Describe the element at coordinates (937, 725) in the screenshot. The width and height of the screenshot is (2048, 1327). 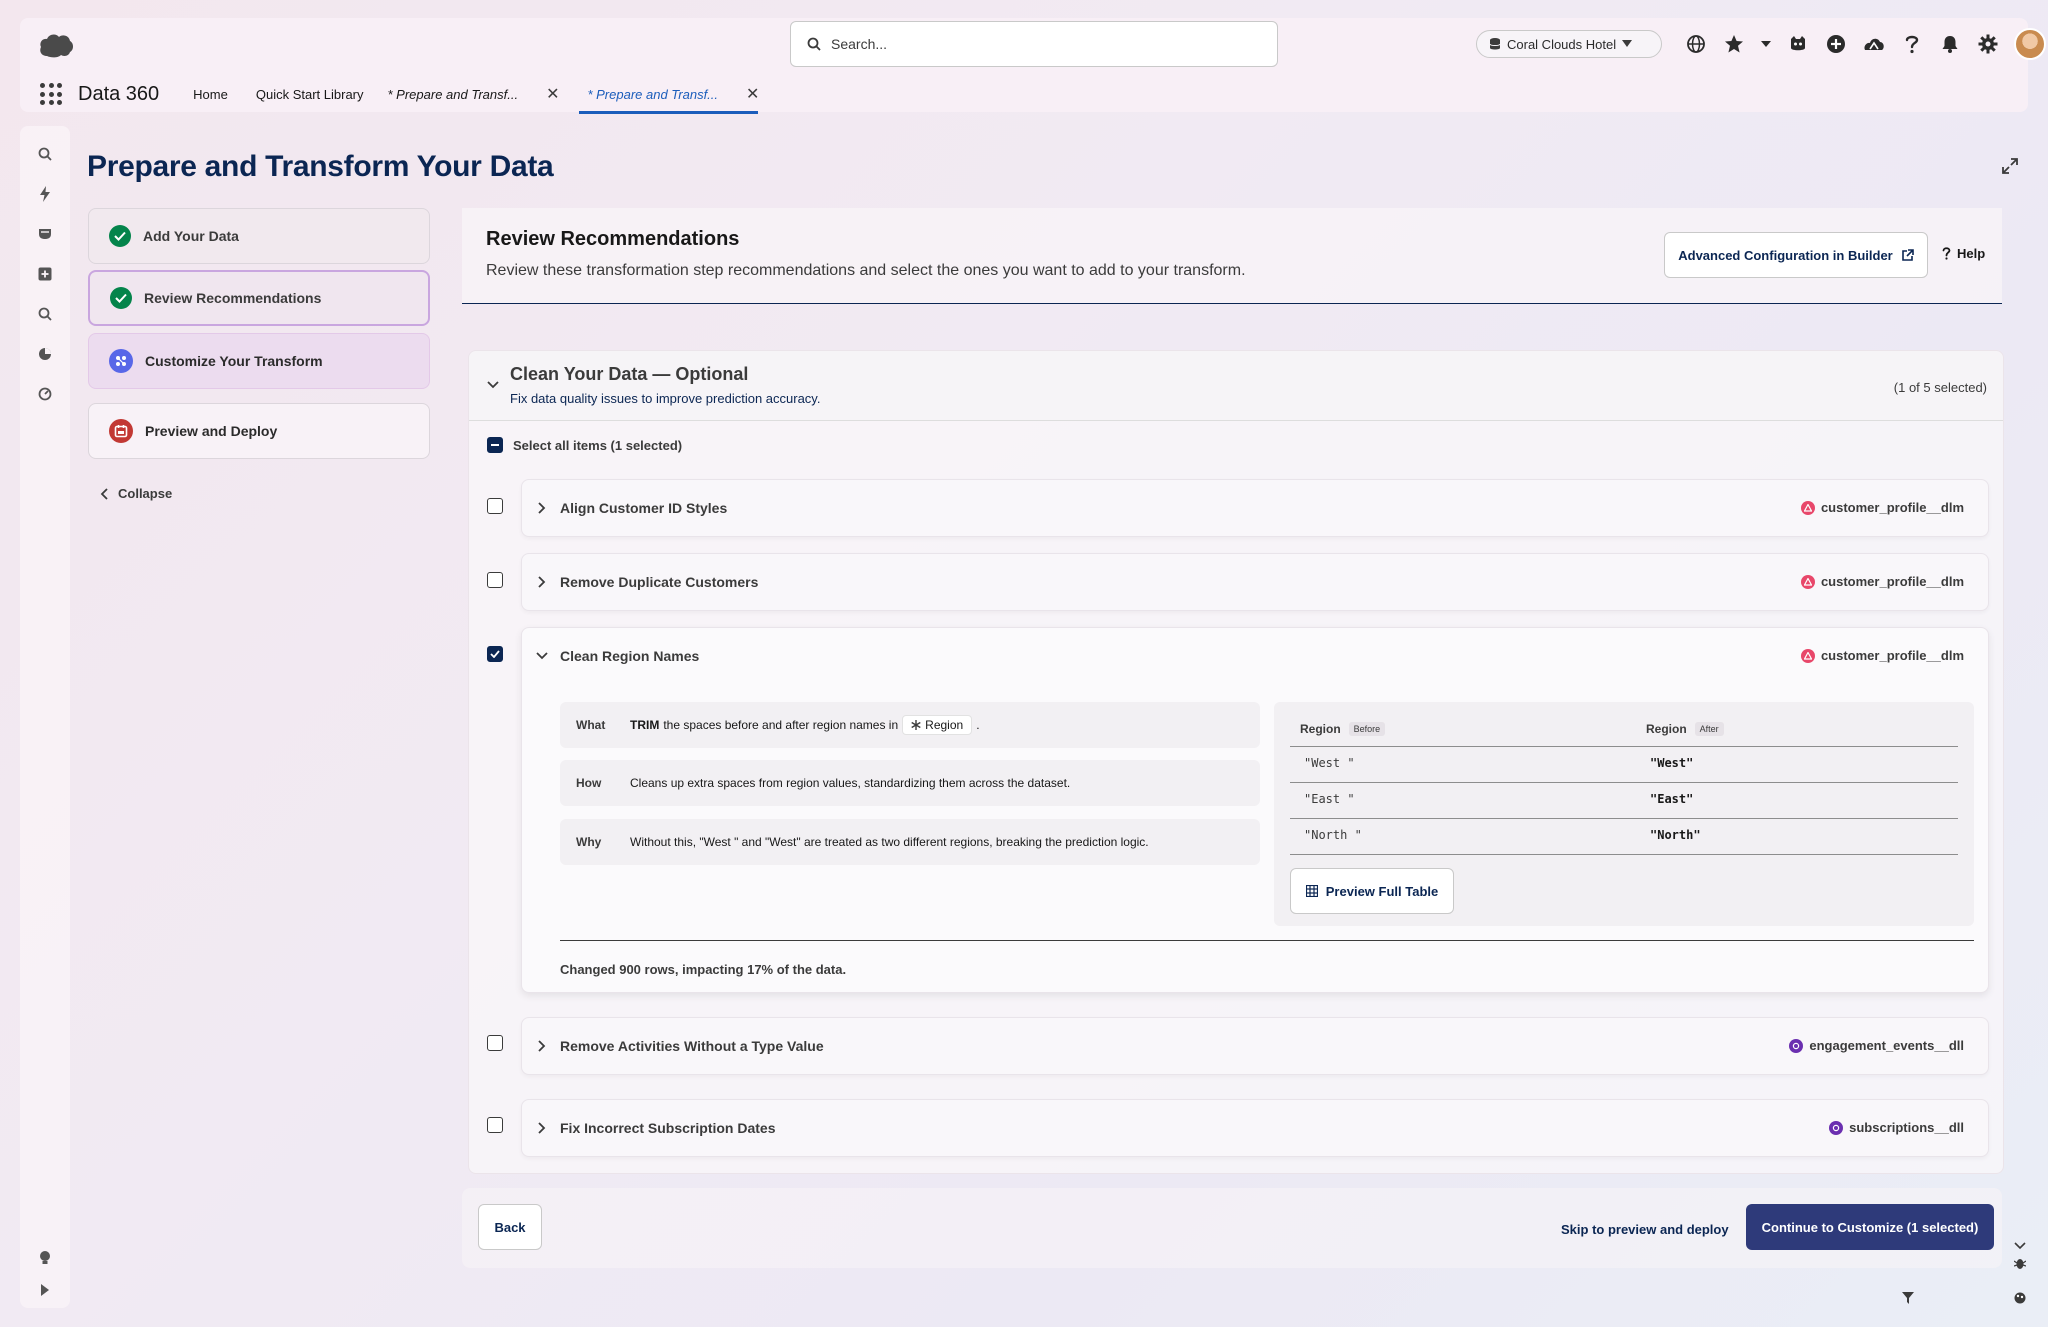
I see `field-chip: Region` at that location.